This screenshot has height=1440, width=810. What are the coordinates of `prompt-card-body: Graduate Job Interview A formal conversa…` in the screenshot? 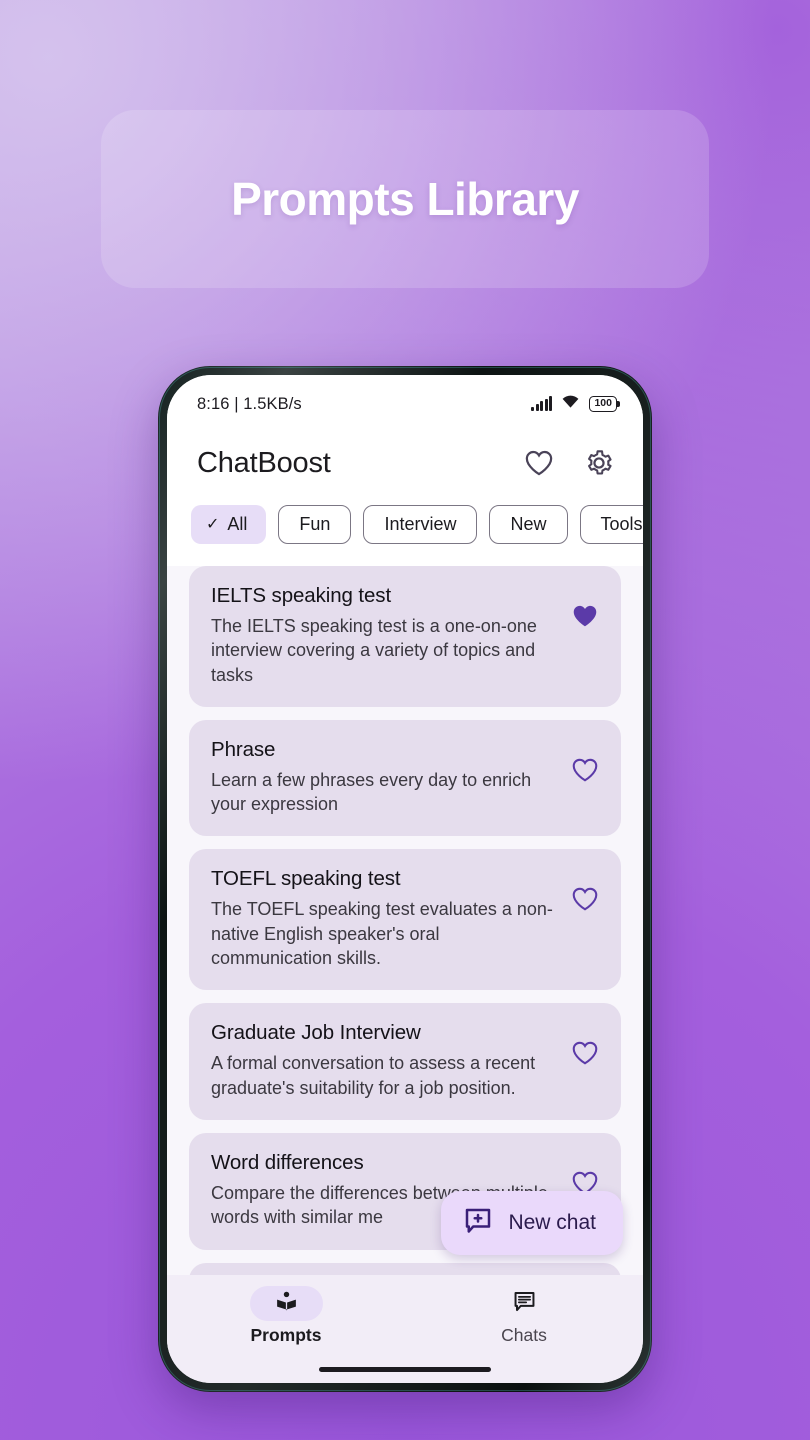 It's located at (386, 1060).